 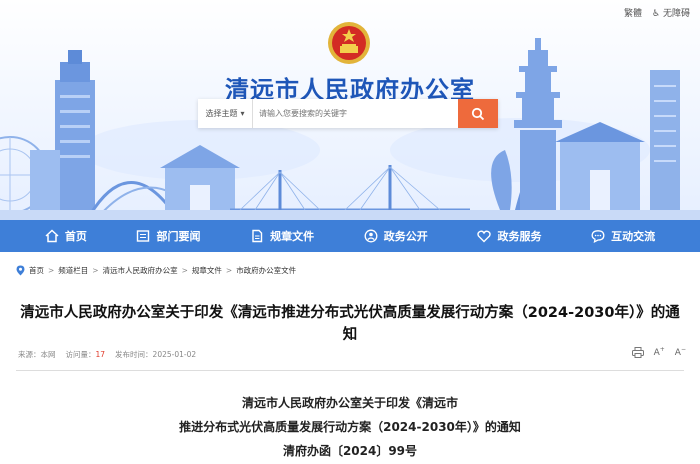 I want to click on doc-number: 清府办函〔2024〕99号, so click(x=350, y=451).